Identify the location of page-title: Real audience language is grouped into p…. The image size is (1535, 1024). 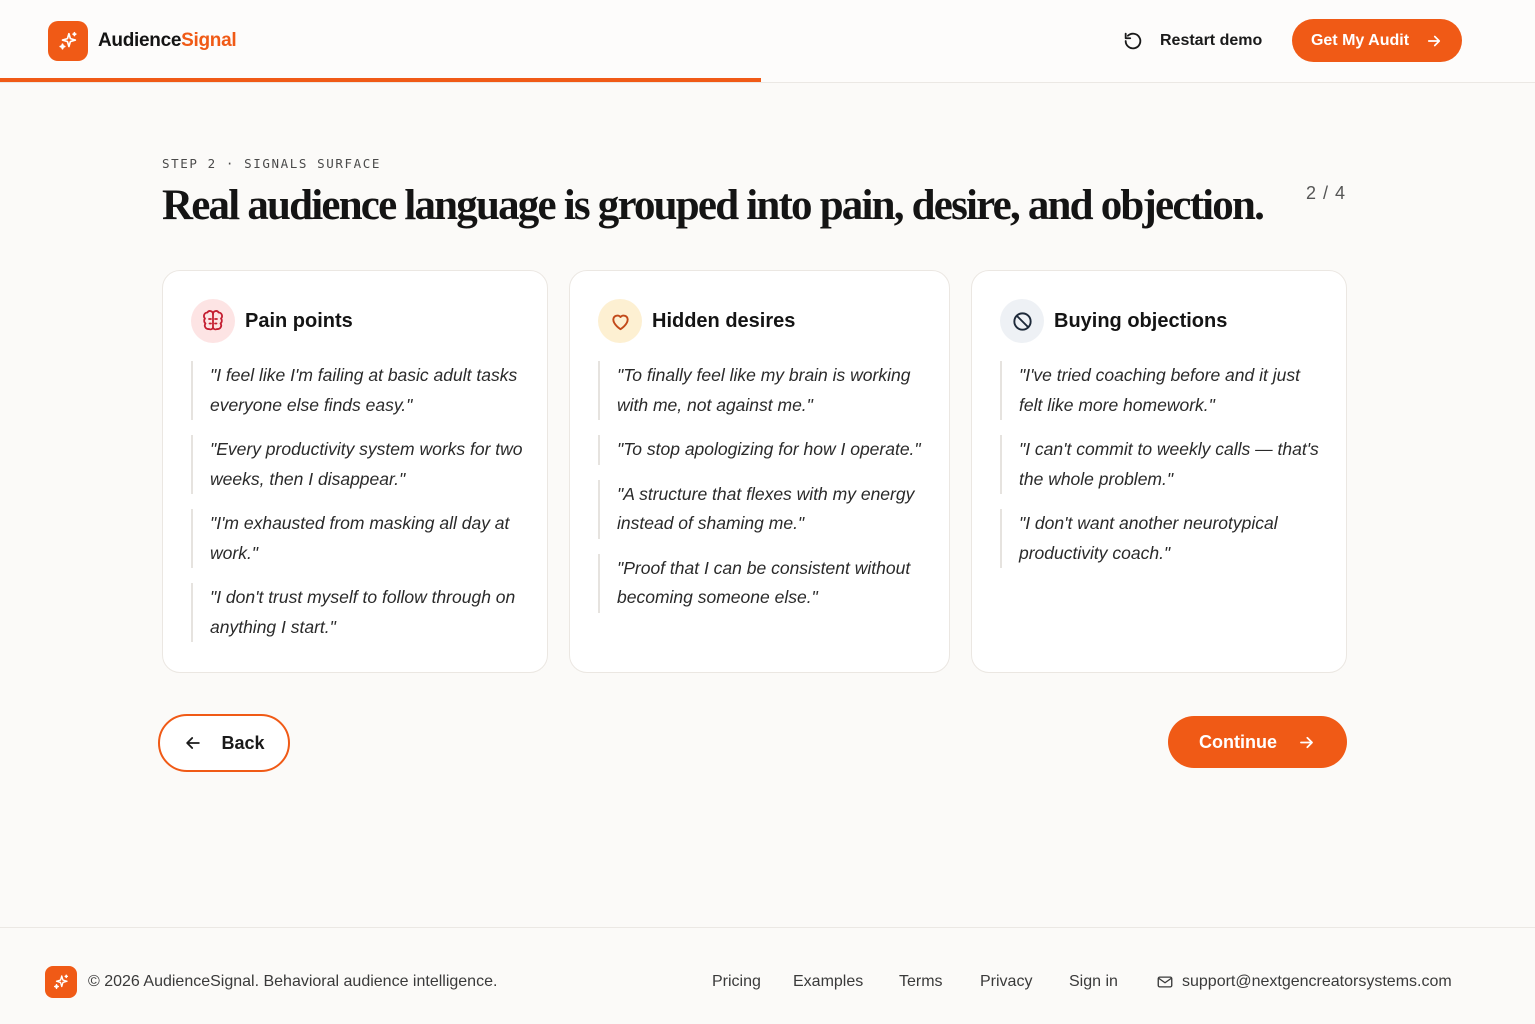
(713, 205).